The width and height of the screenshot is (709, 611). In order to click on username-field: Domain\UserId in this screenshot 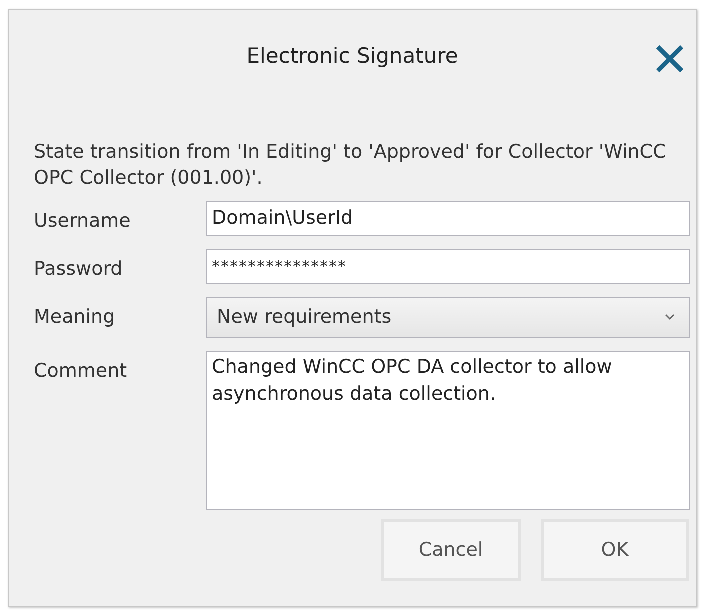, I will do `click(448, 218)`.